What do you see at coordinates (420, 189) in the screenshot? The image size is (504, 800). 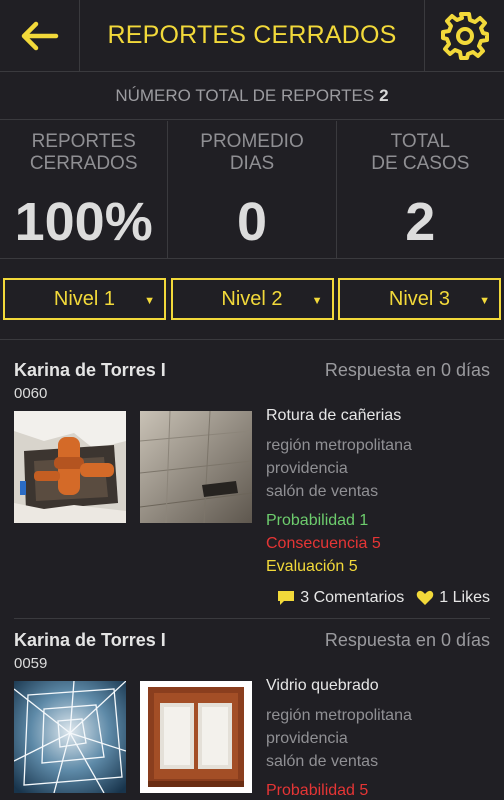 I see `stat-total-cases: TOTAL DE CASOS 2` at bounding box center [420, 189].